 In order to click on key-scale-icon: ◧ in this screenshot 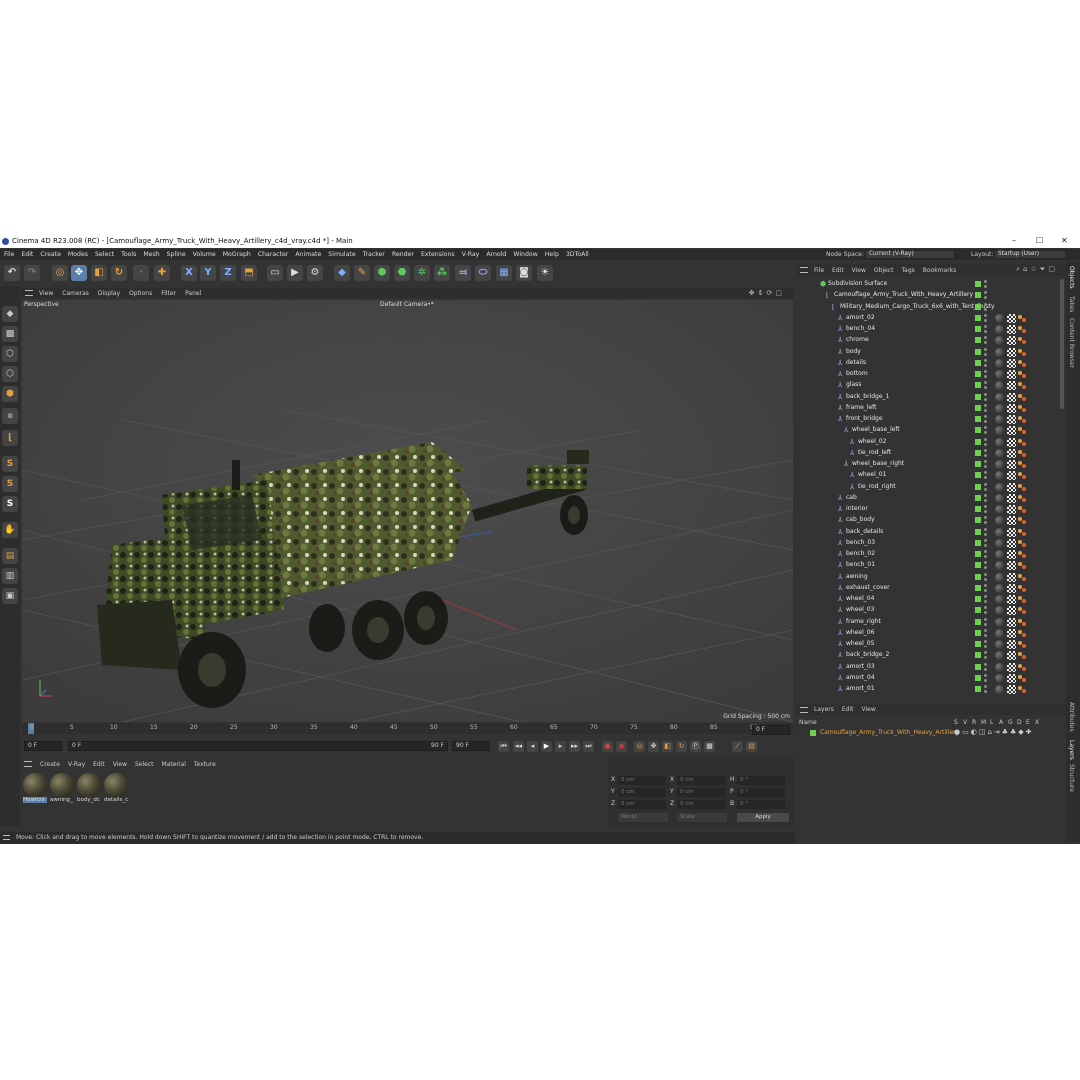, I will do `click(667, 746)`.